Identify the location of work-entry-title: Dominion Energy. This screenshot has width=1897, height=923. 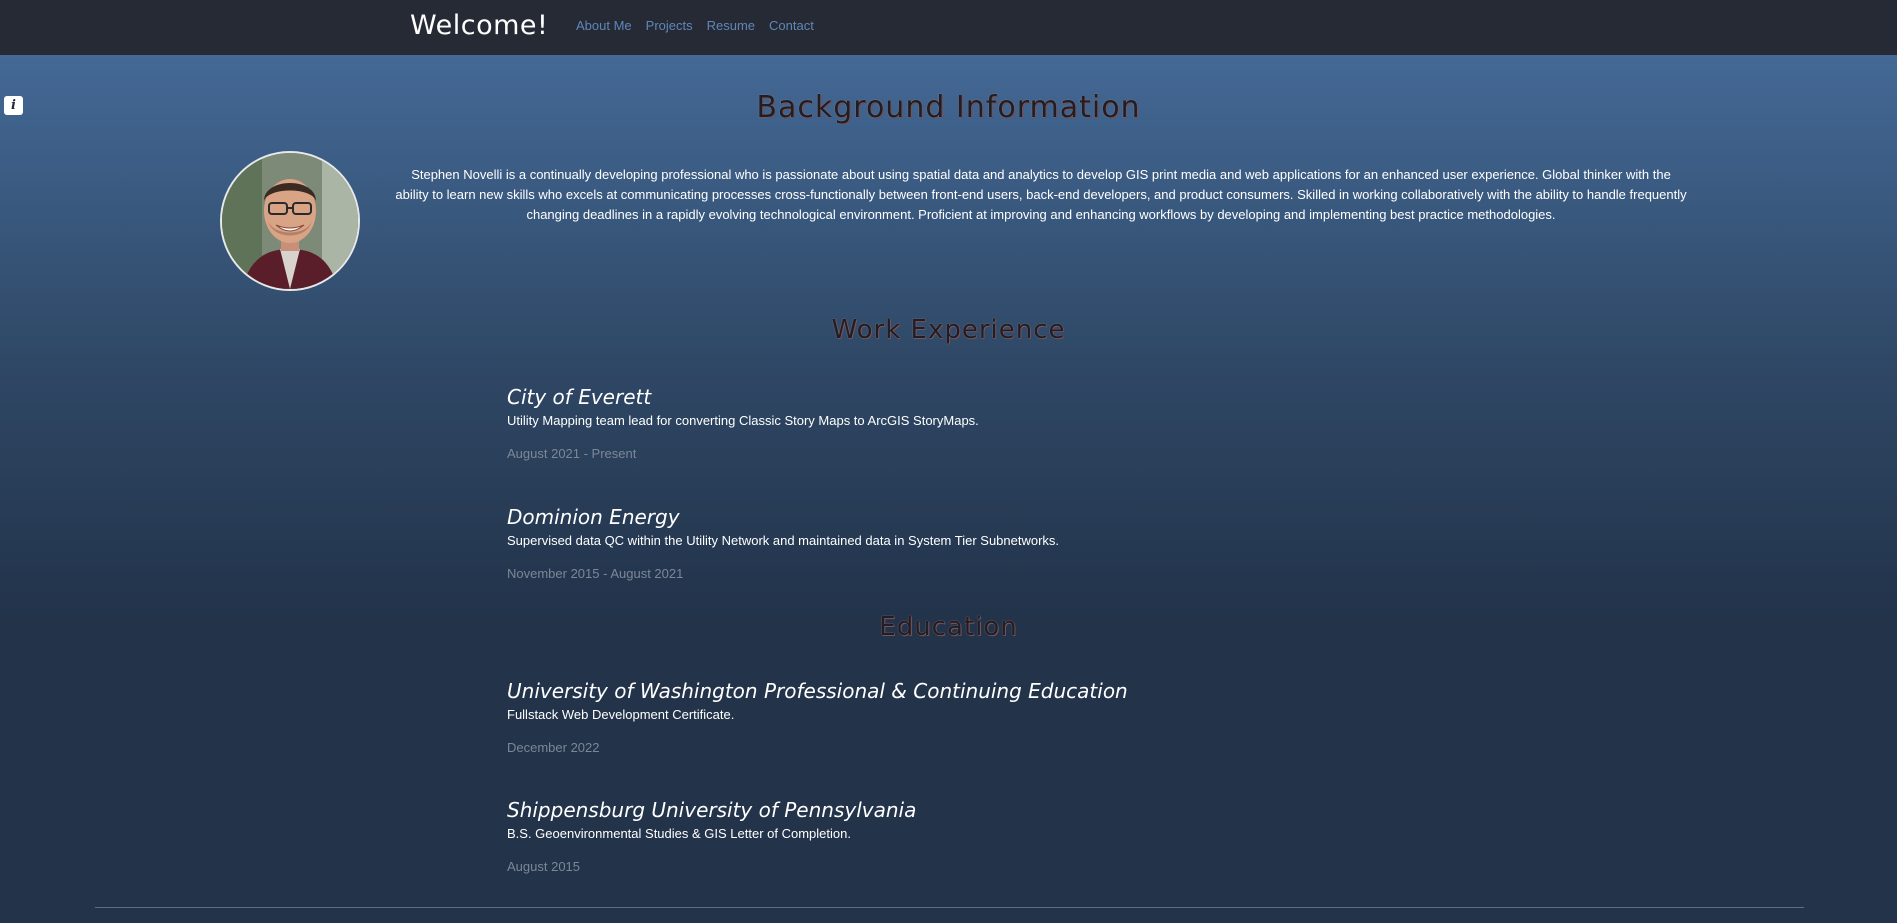
(593, 517).